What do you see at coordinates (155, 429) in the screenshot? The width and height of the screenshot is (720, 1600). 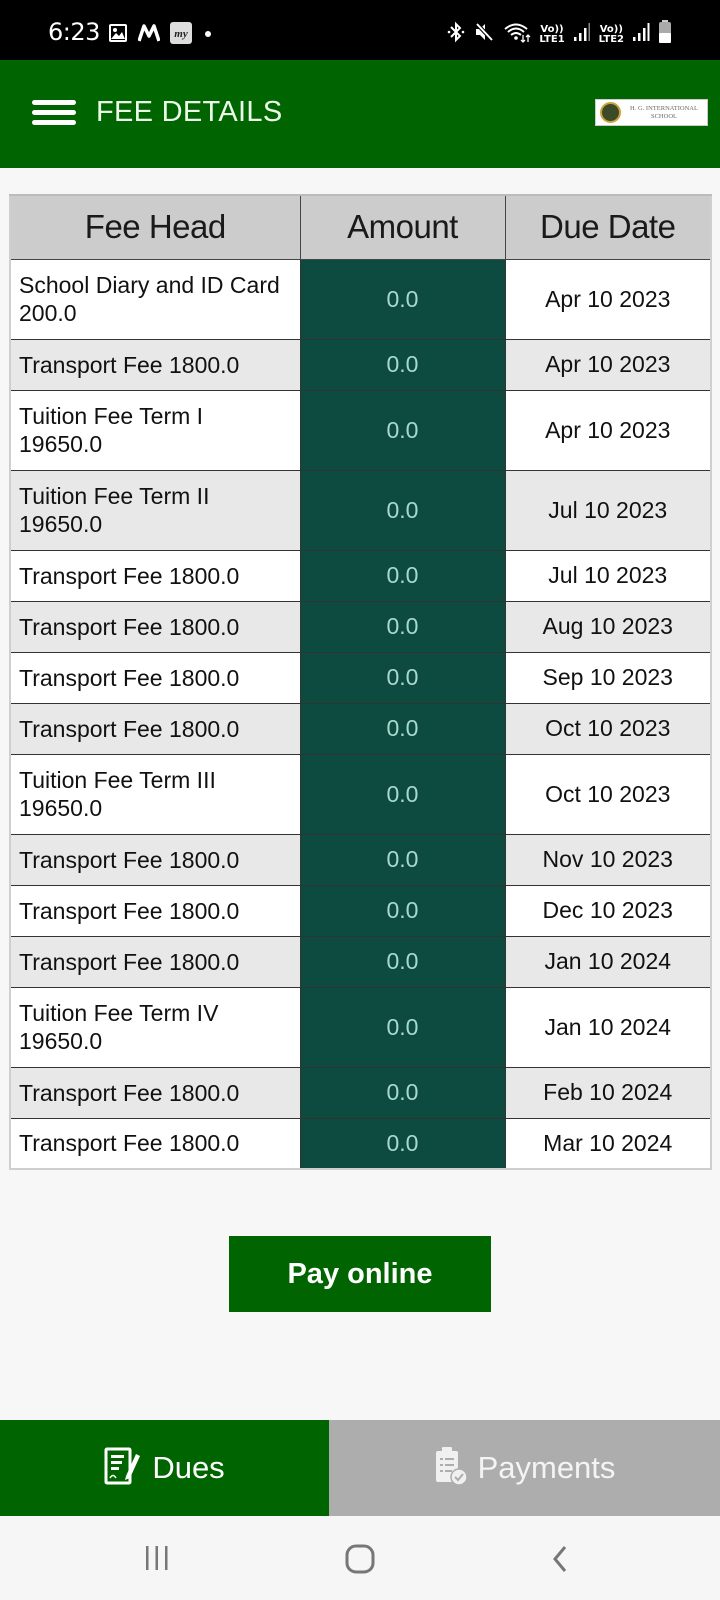 I see `fee-head-cell: Tuition Fee Term I 19650.0` at bounding box center [155, 429].